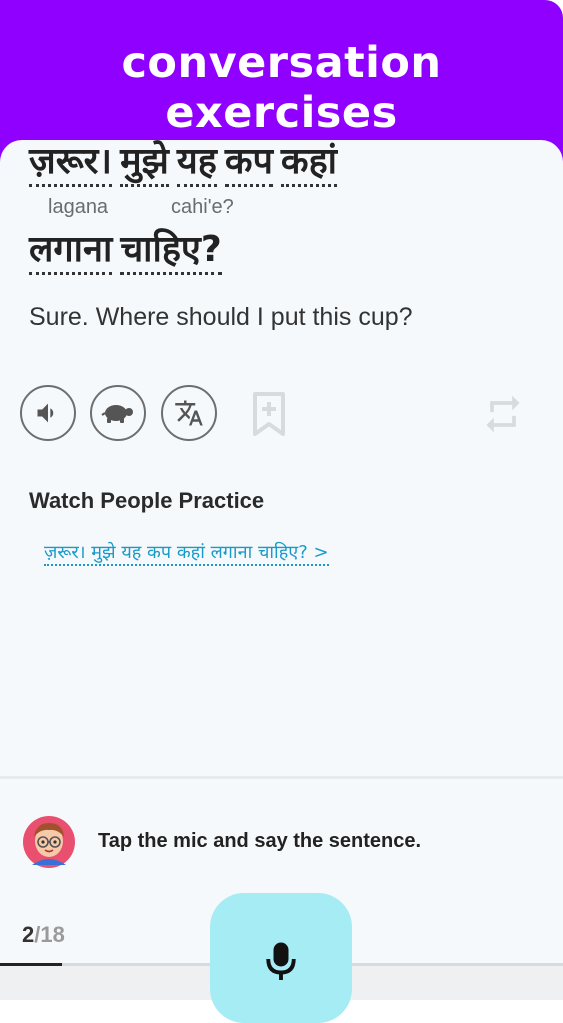  What do you see at coordinates (28, 934) in the screenshot?
I see `progress-current: 2` at bounding box center [28, 934].